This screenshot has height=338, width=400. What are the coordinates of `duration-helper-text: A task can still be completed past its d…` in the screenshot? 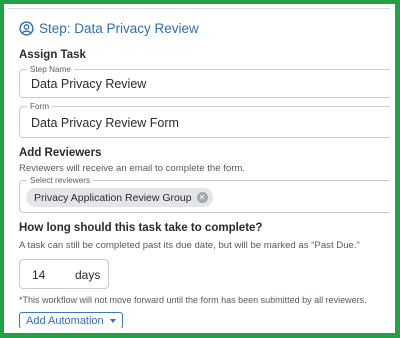 It's located at (189, 245).